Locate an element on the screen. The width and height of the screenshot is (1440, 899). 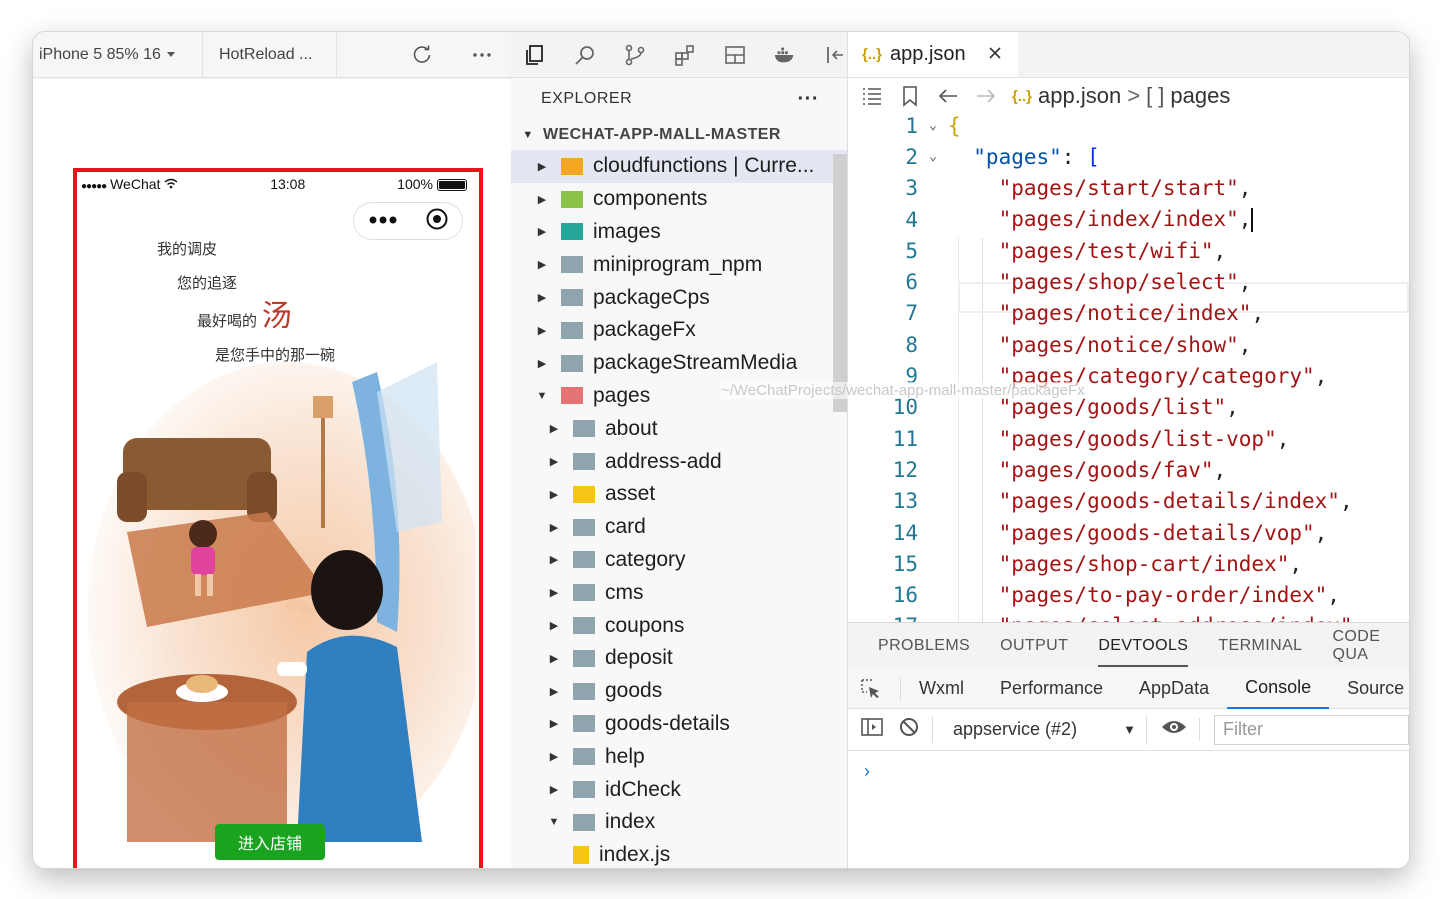
panel-tab: CODE QUA is located at coordinates (1370, 646).